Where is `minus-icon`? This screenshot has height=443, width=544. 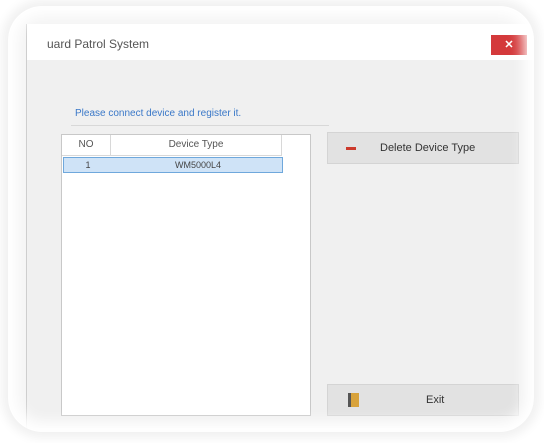
minus-icon is located at coordinates (351, 148).